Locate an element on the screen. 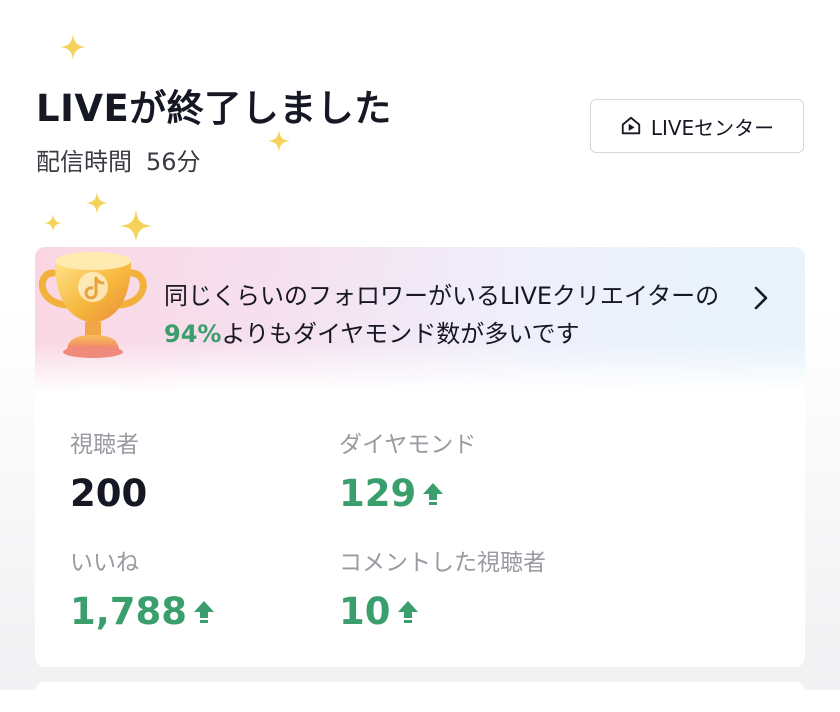  trophy-icon is located at coordinates (92, 305).